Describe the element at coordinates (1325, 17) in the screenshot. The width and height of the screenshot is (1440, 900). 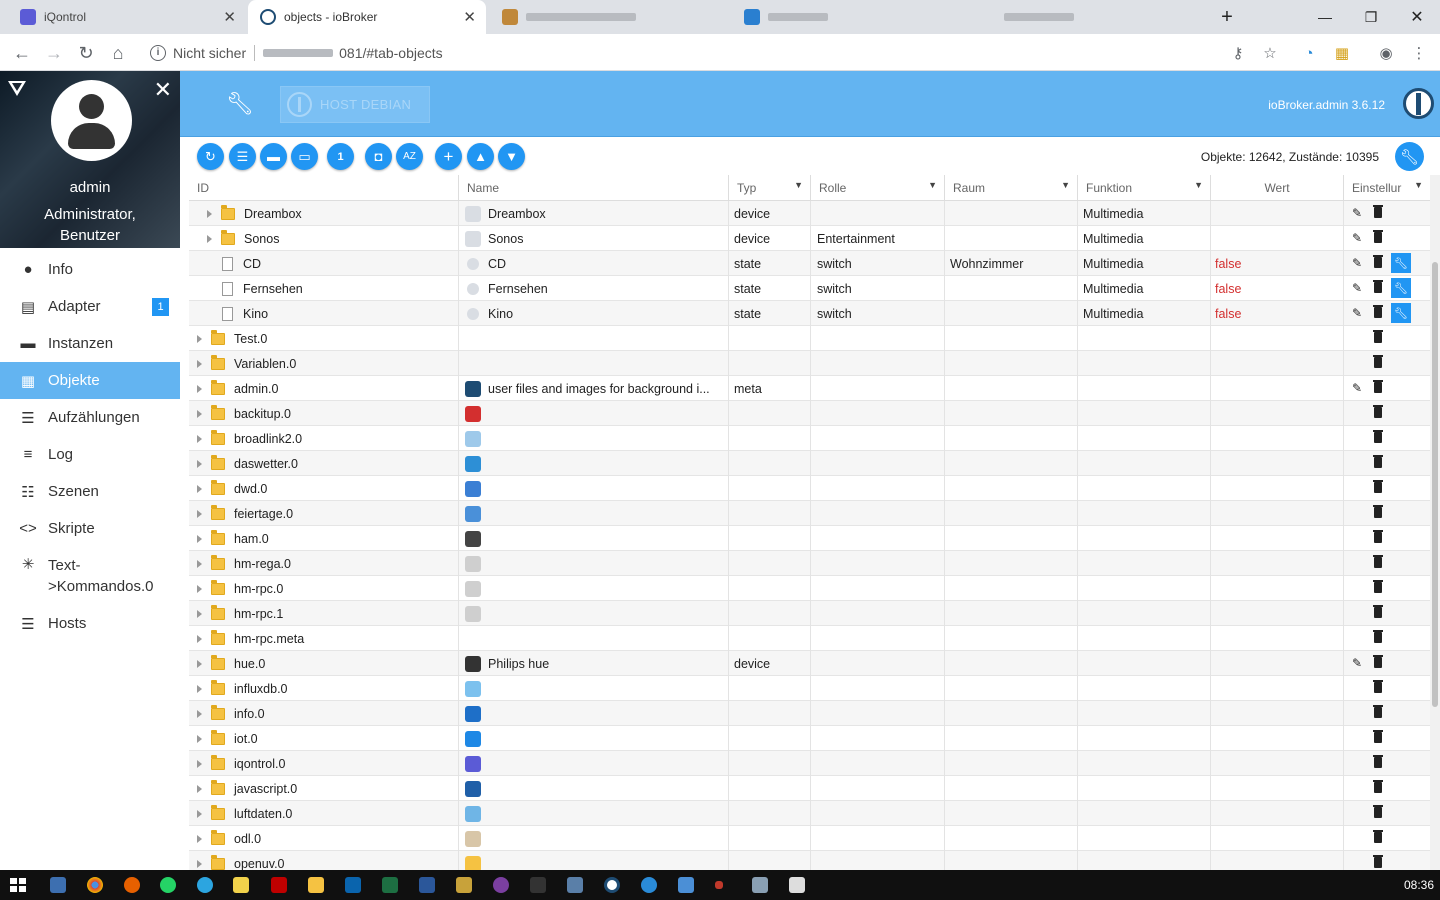
I see `minimize-button: —` at that location.